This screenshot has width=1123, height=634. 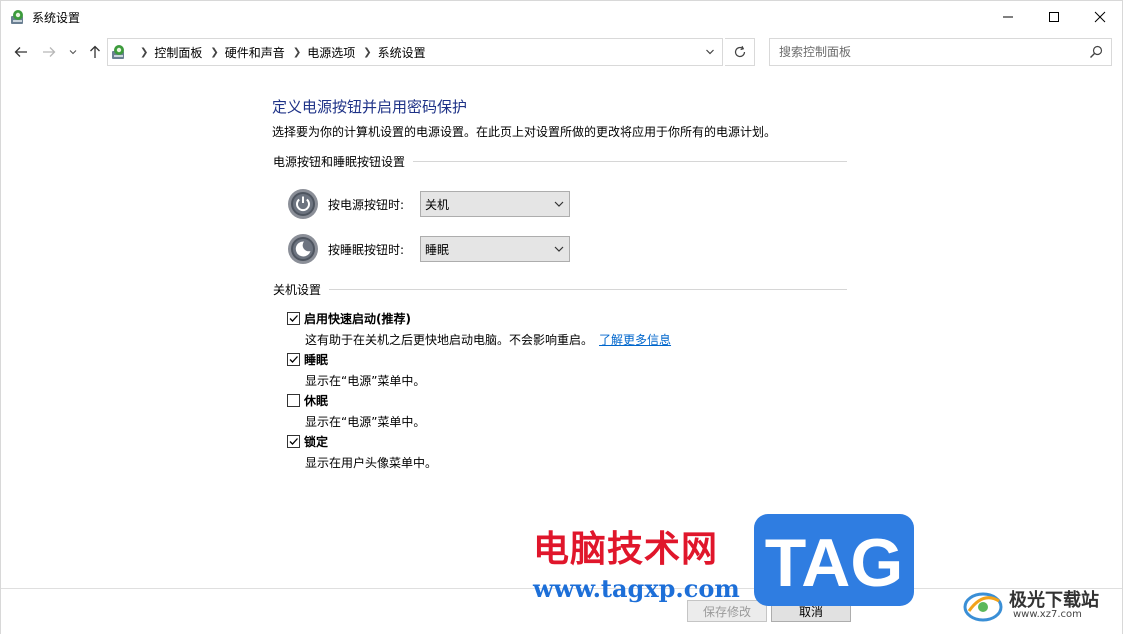 I want to click on sleep-label: 睡眠, so click(x=316, y=359).